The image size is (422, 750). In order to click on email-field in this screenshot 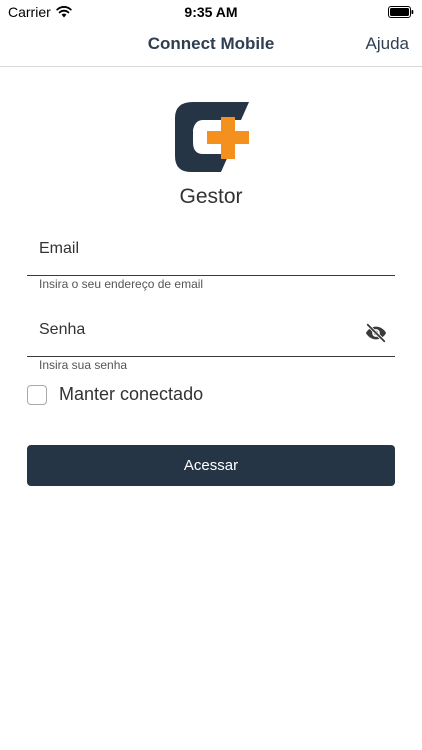, I will do `click(211, 252)`.